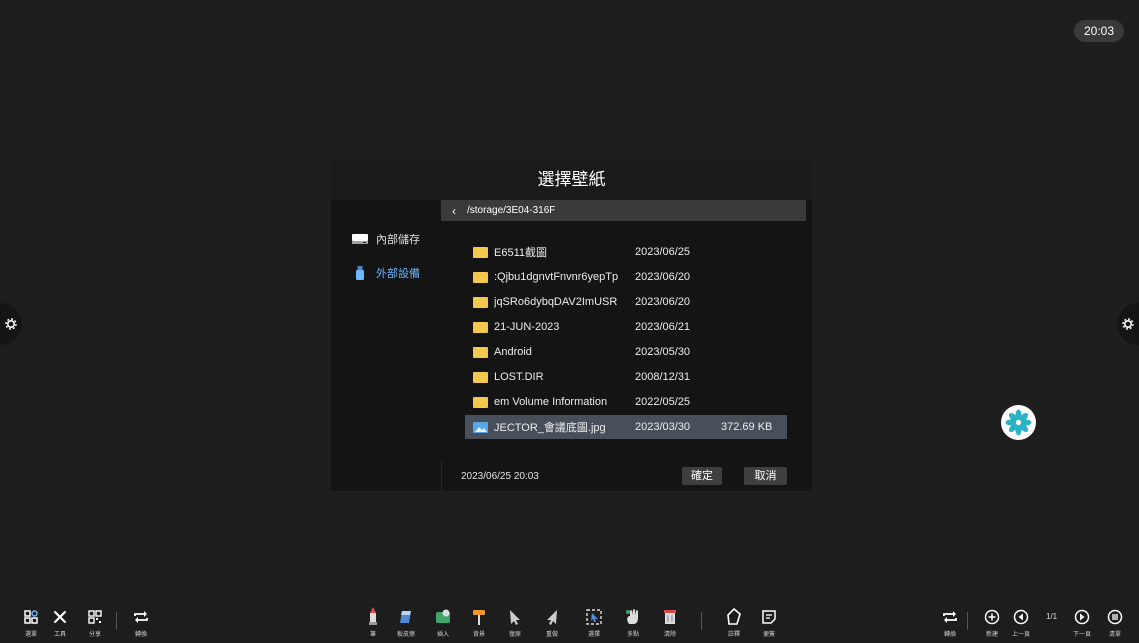  Describe the element at coordinates (702, 476) in the screenshot. I see `confirm-button: 確定` at that location.